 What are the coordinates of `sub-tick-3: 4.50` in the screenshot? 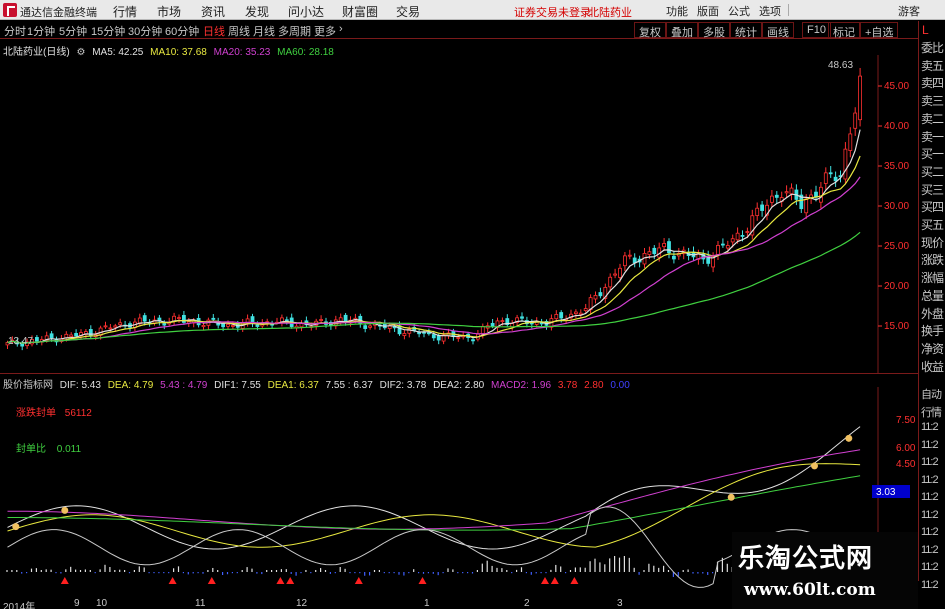 It's located at (906, 464).